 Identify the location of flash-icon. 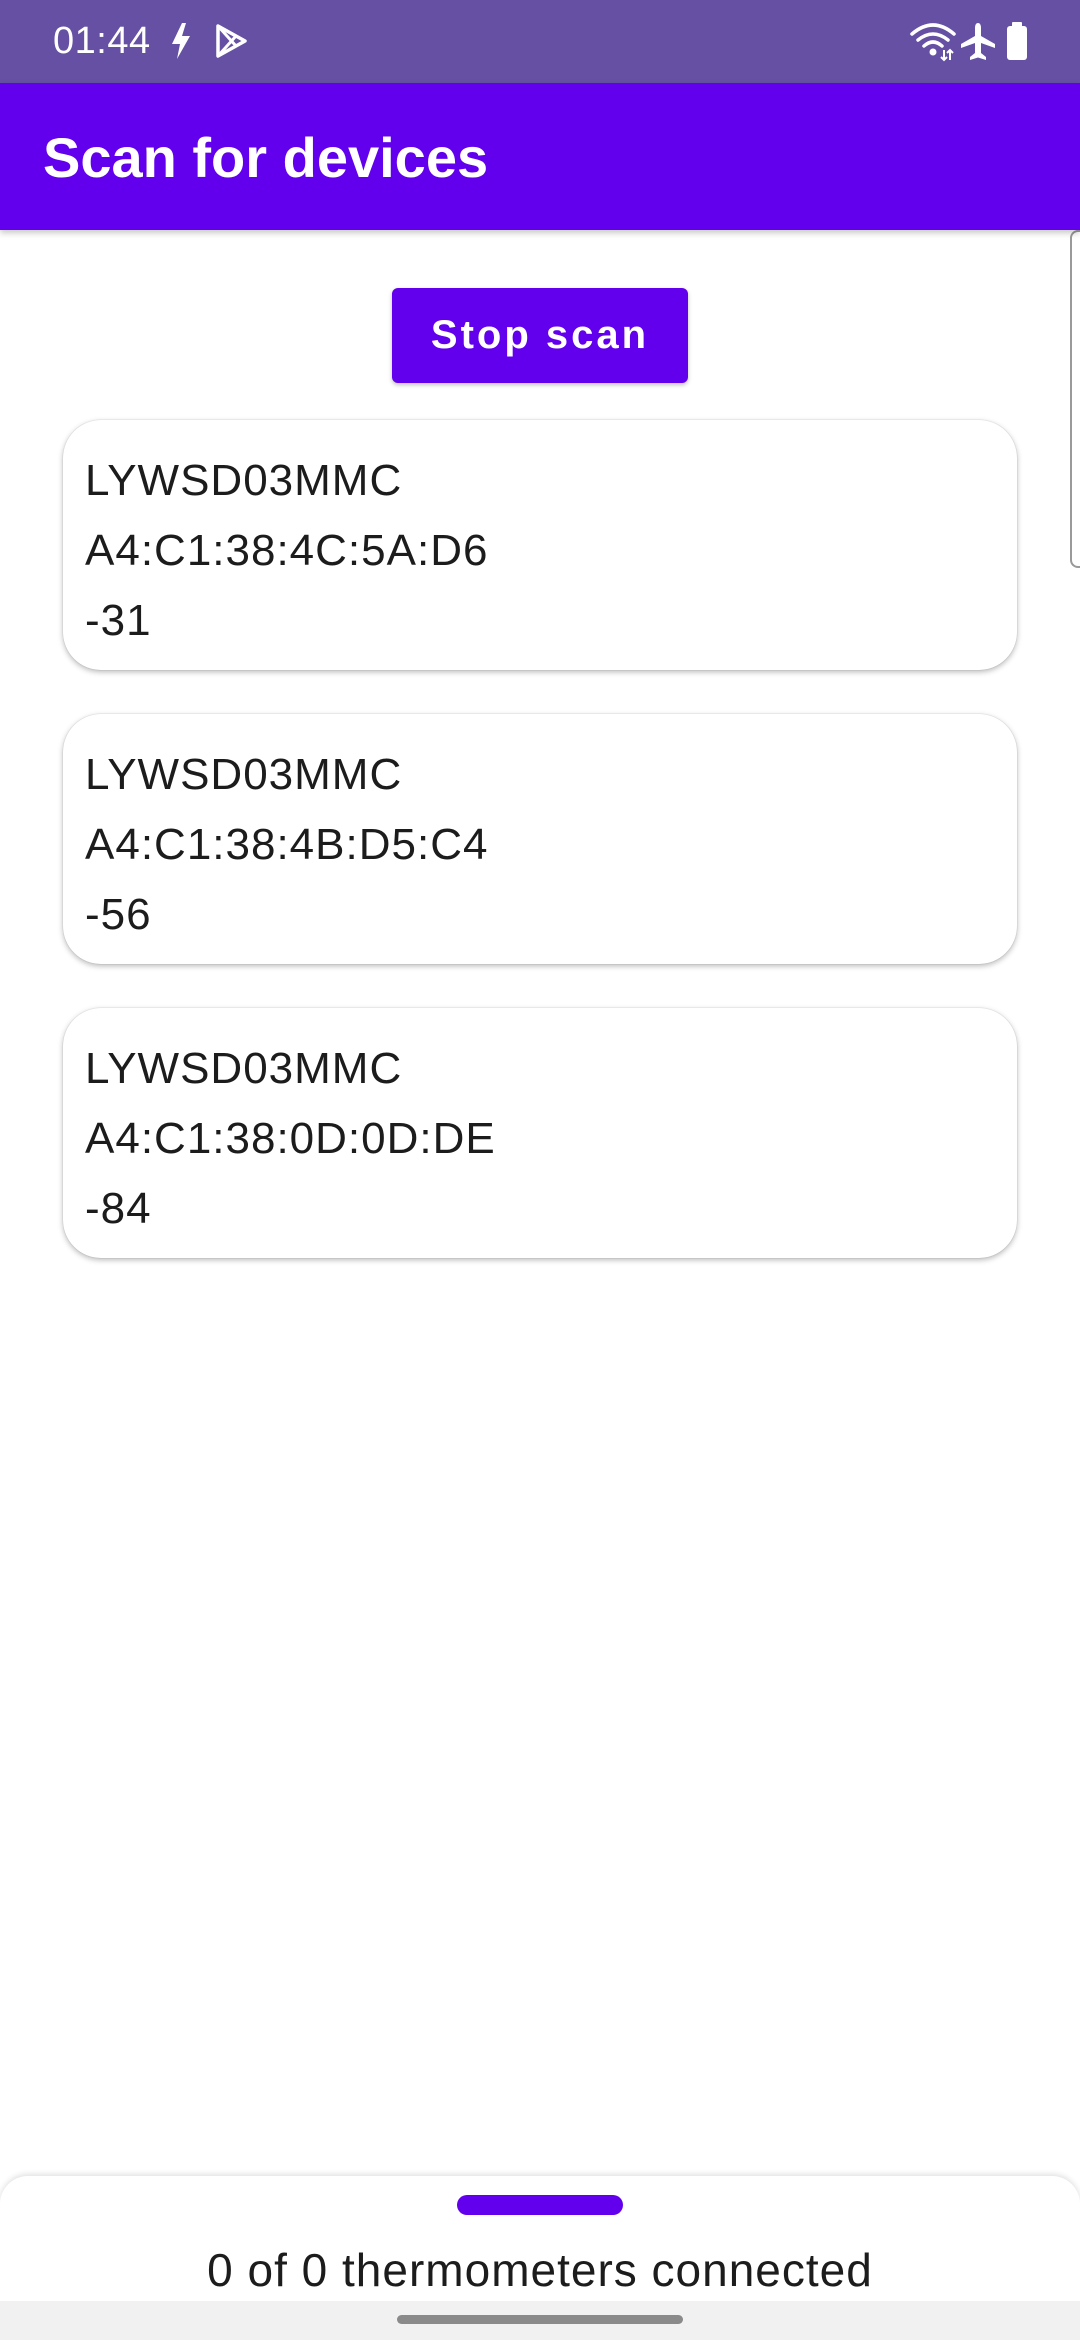
(181, 41).